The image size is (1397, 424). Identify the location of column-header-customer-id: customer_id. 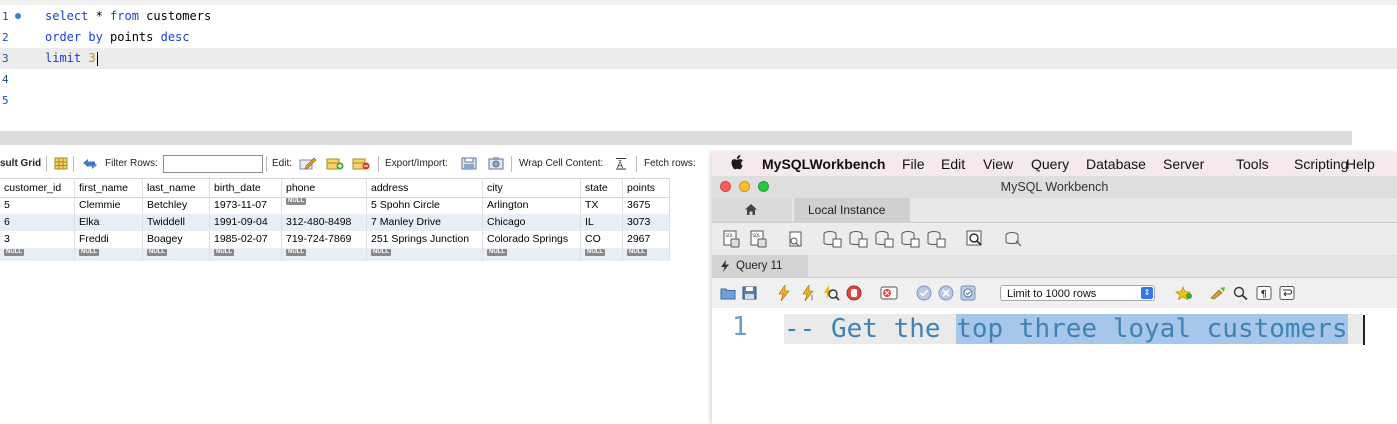
(37, 188).